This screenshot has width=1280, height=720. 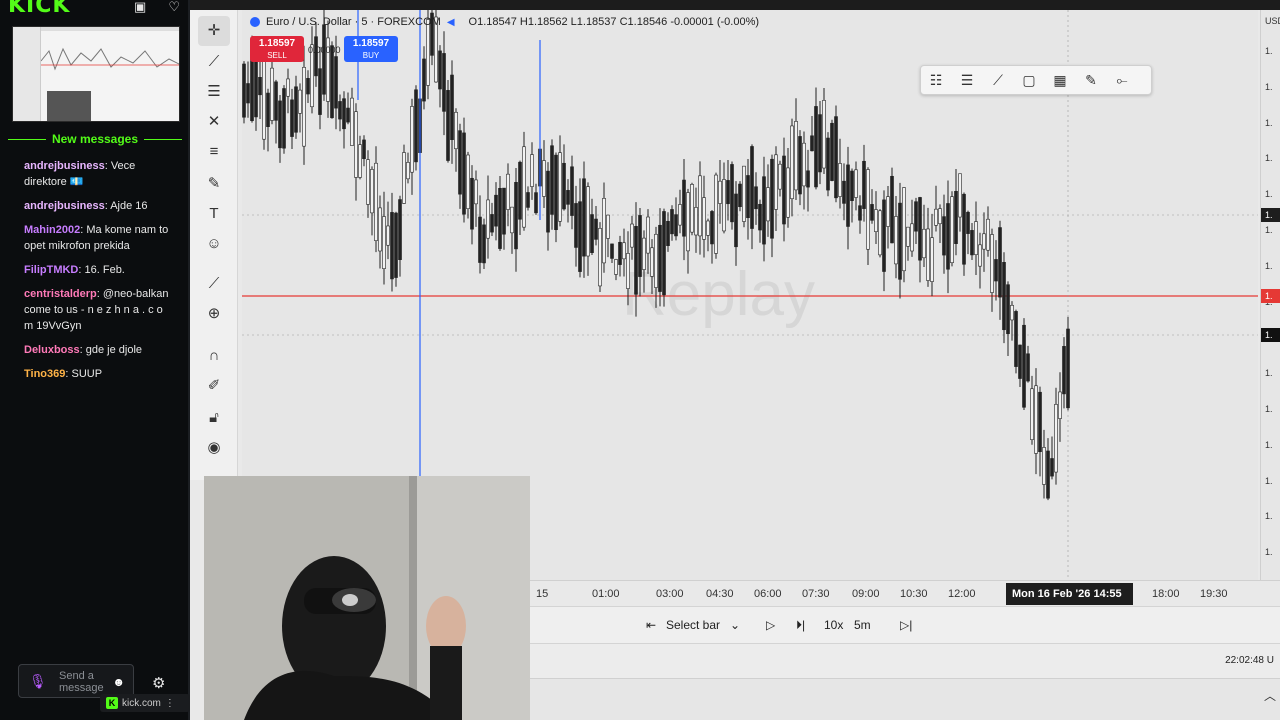 What do you see at coordinates (118, 682) in the screenshot?
I see `emoji-icon: ☻` at bounding box center [118, 682].